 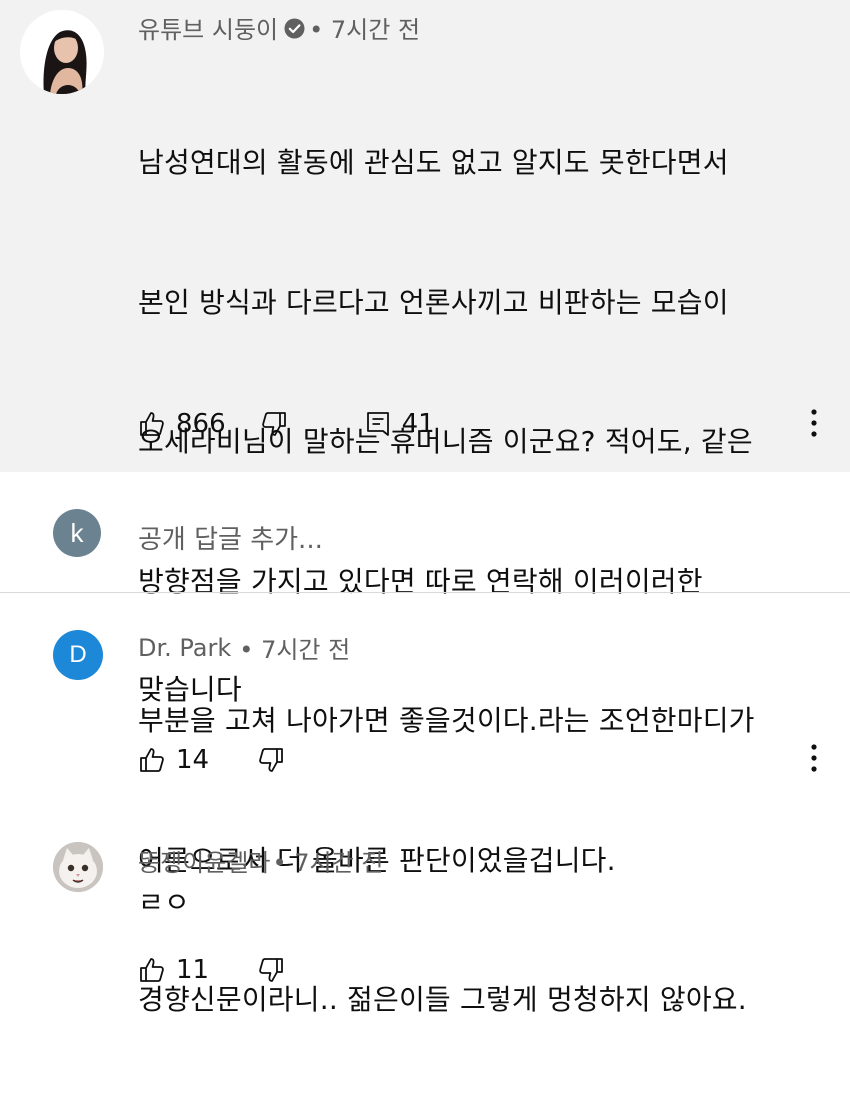 I want to click on like-count: 11, so click(x=193, y=970).